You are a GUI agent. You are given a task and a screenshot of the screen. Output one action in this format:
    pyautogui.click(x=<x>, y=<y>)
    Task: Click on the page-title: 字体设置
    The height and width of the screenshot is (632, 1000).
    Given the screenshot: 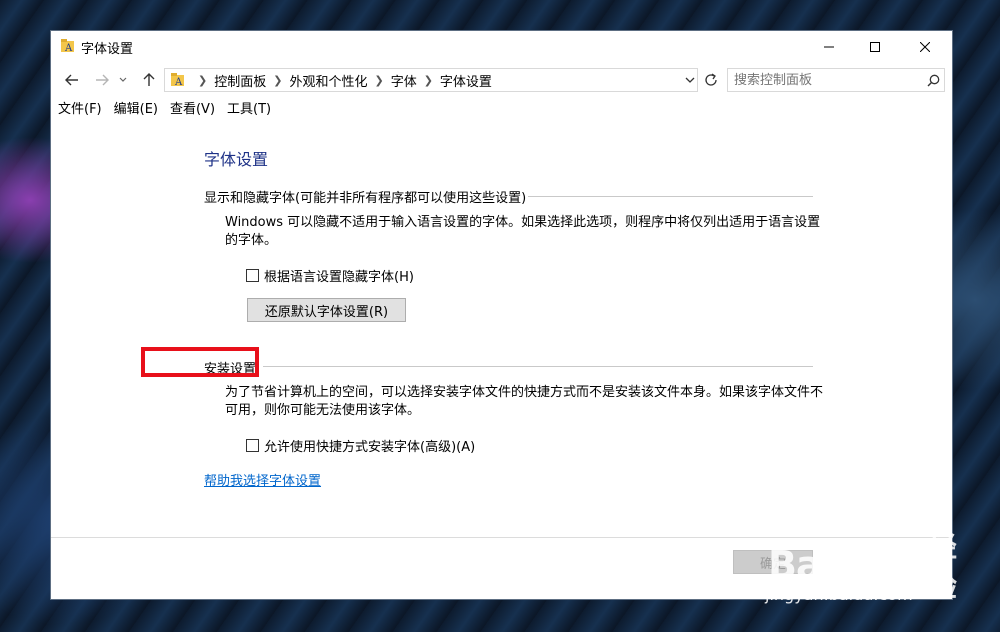 What is the action you would take?
    pyautogui.click(x=236, y=159)
    